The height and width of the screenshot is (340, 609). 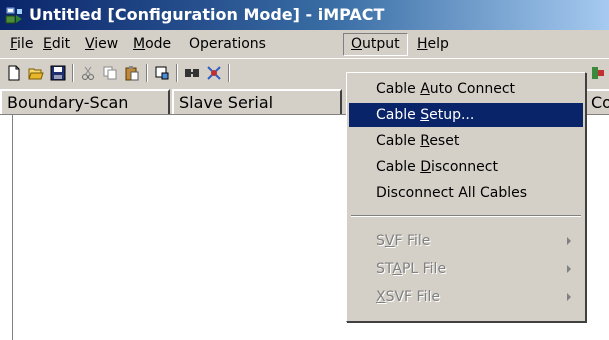 I want to click on menu-cable-disconnect: Cable Disconnect, so click(x=466, y=167).